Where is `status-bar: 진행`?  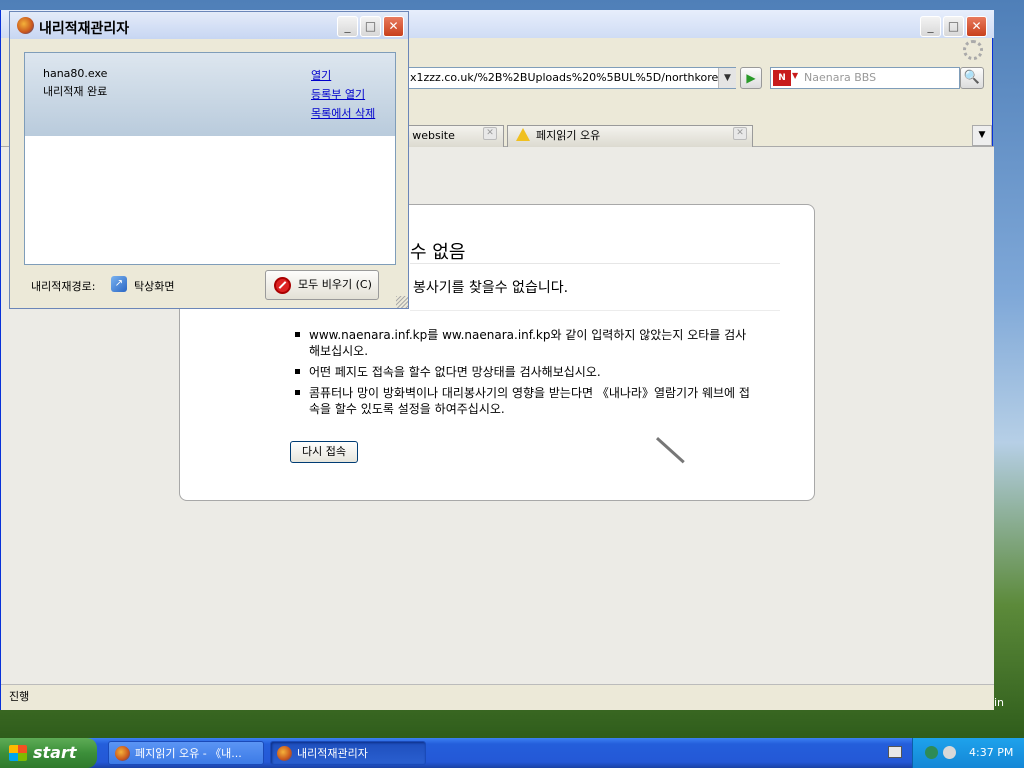 status-bar: 진행 is located at coordinates (497, 697).